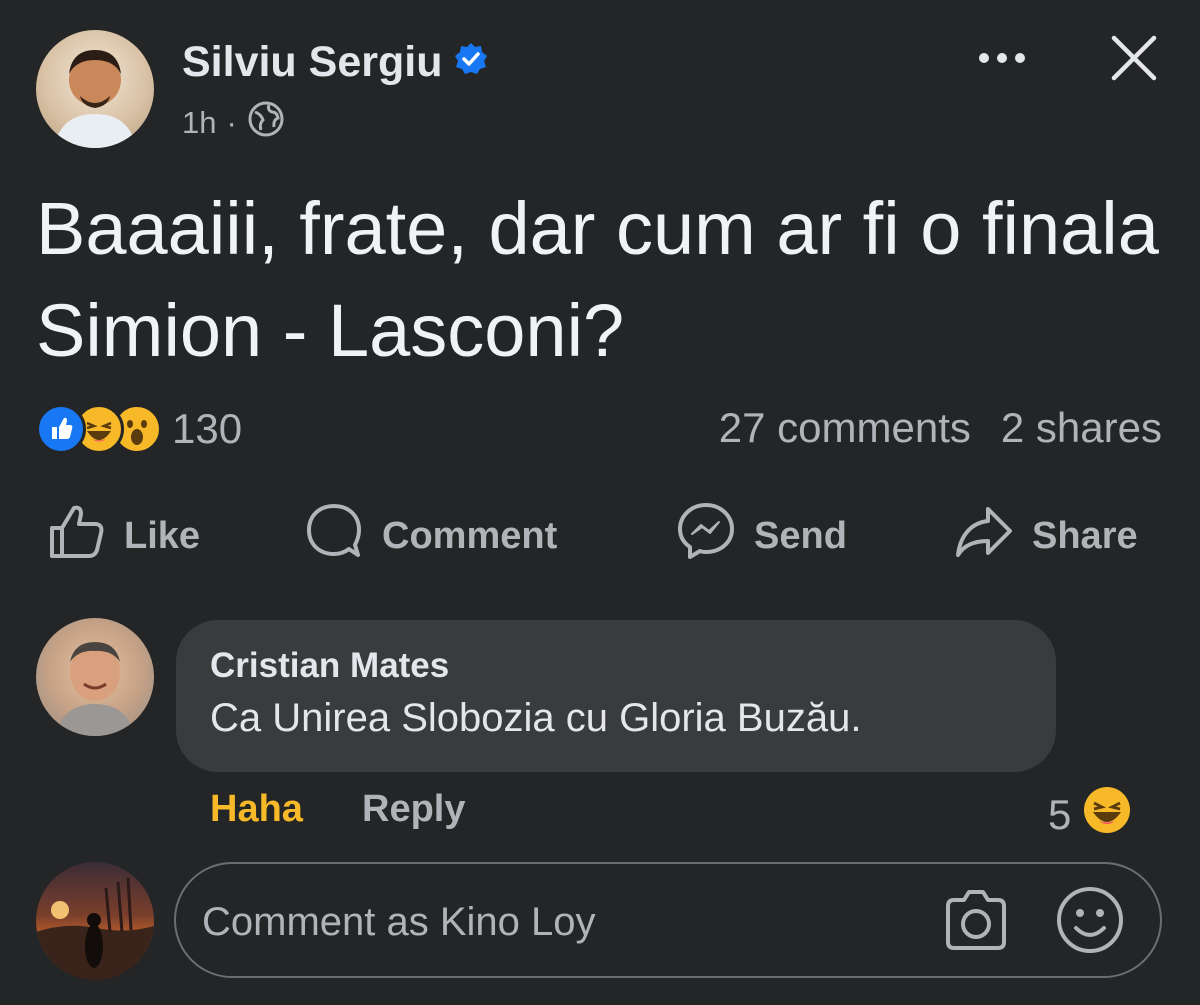  What do you see at coordinates (312, 62) in the screenshot?
I see `author-name: Silviu Sergiu` at bounding box center [312, 62].